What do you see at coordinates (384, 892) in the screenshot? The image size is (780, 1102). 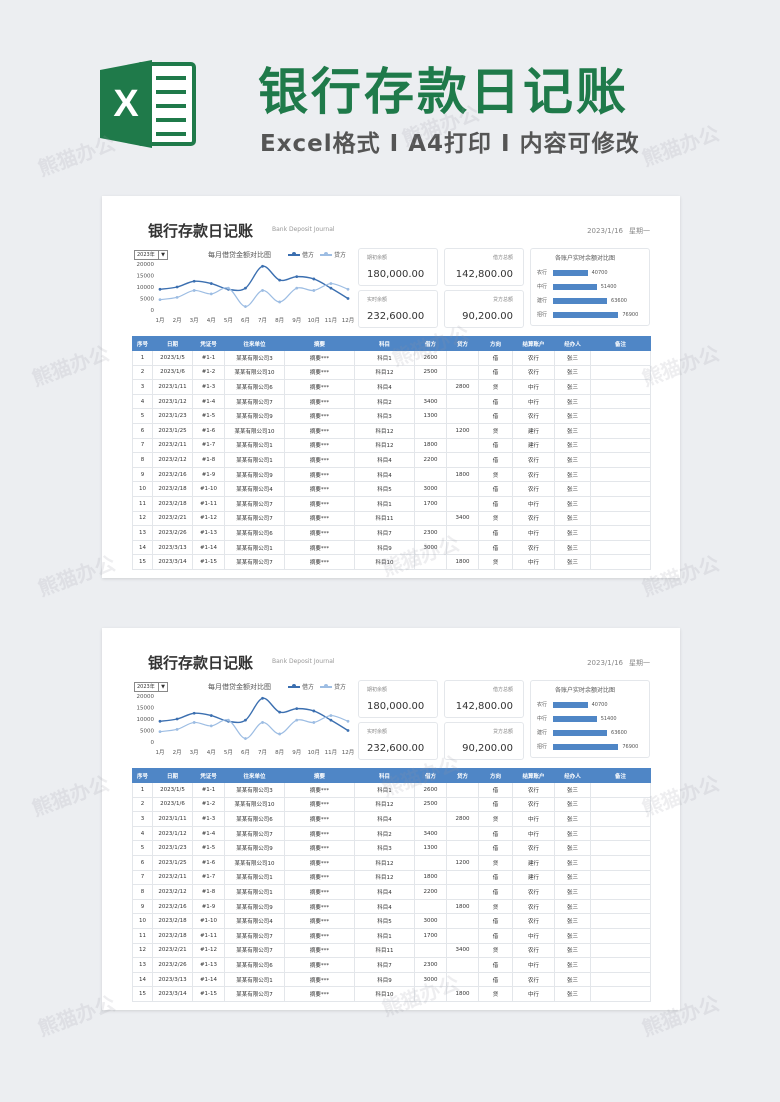 I see `table-cell: 科目4` at bounding box center [384, 892].